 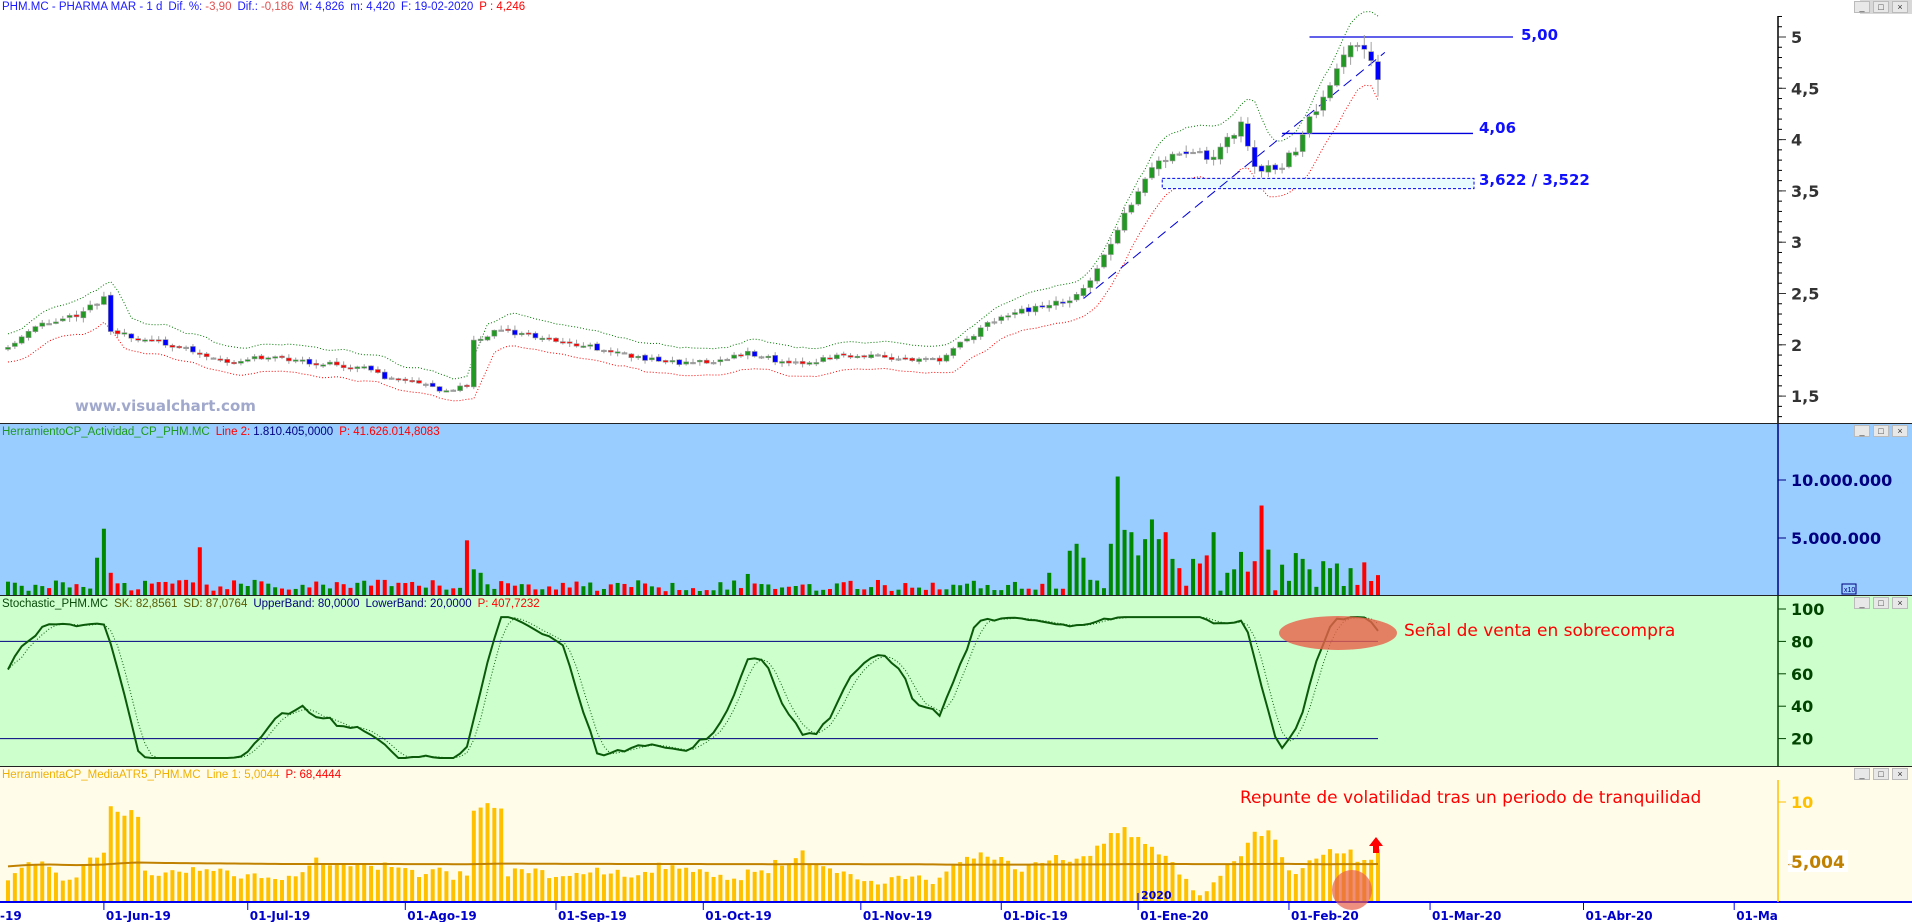 What do you see at coordinates (1318, 183) in the screenshot?
I see `support-zone-box` at bounding box center [1318, 183].